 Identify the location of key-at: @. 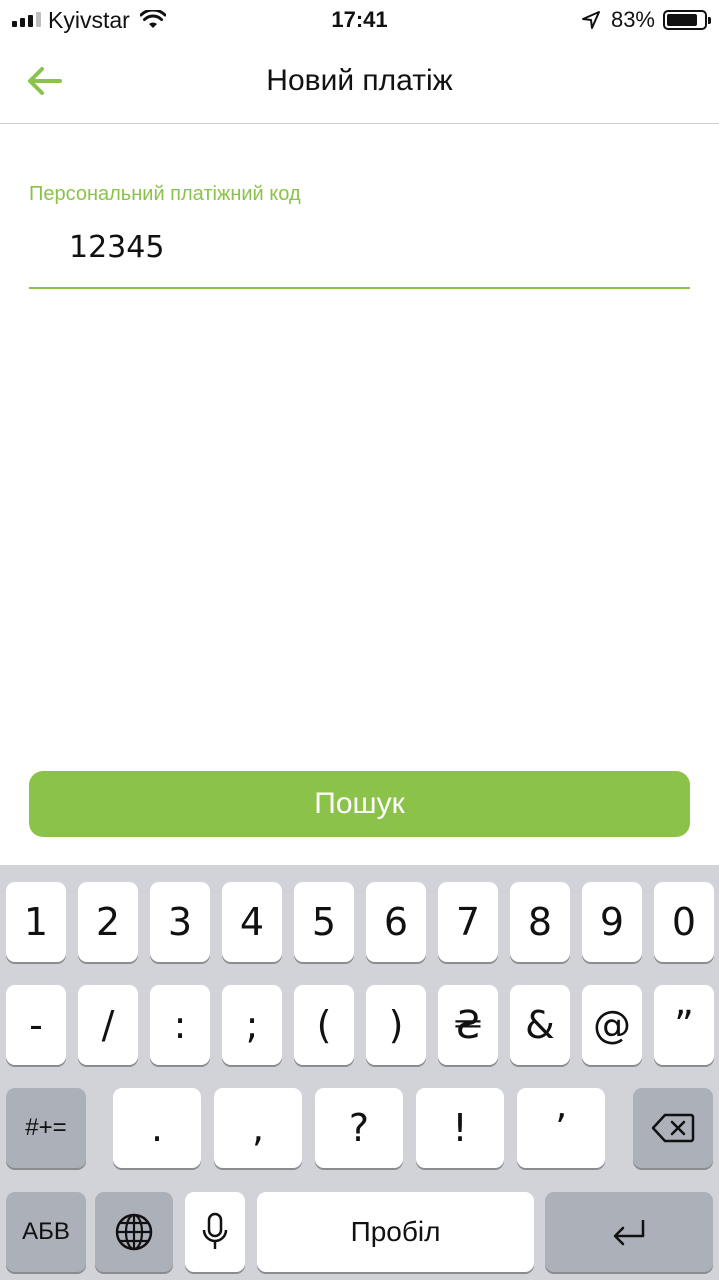
(612, 1025).